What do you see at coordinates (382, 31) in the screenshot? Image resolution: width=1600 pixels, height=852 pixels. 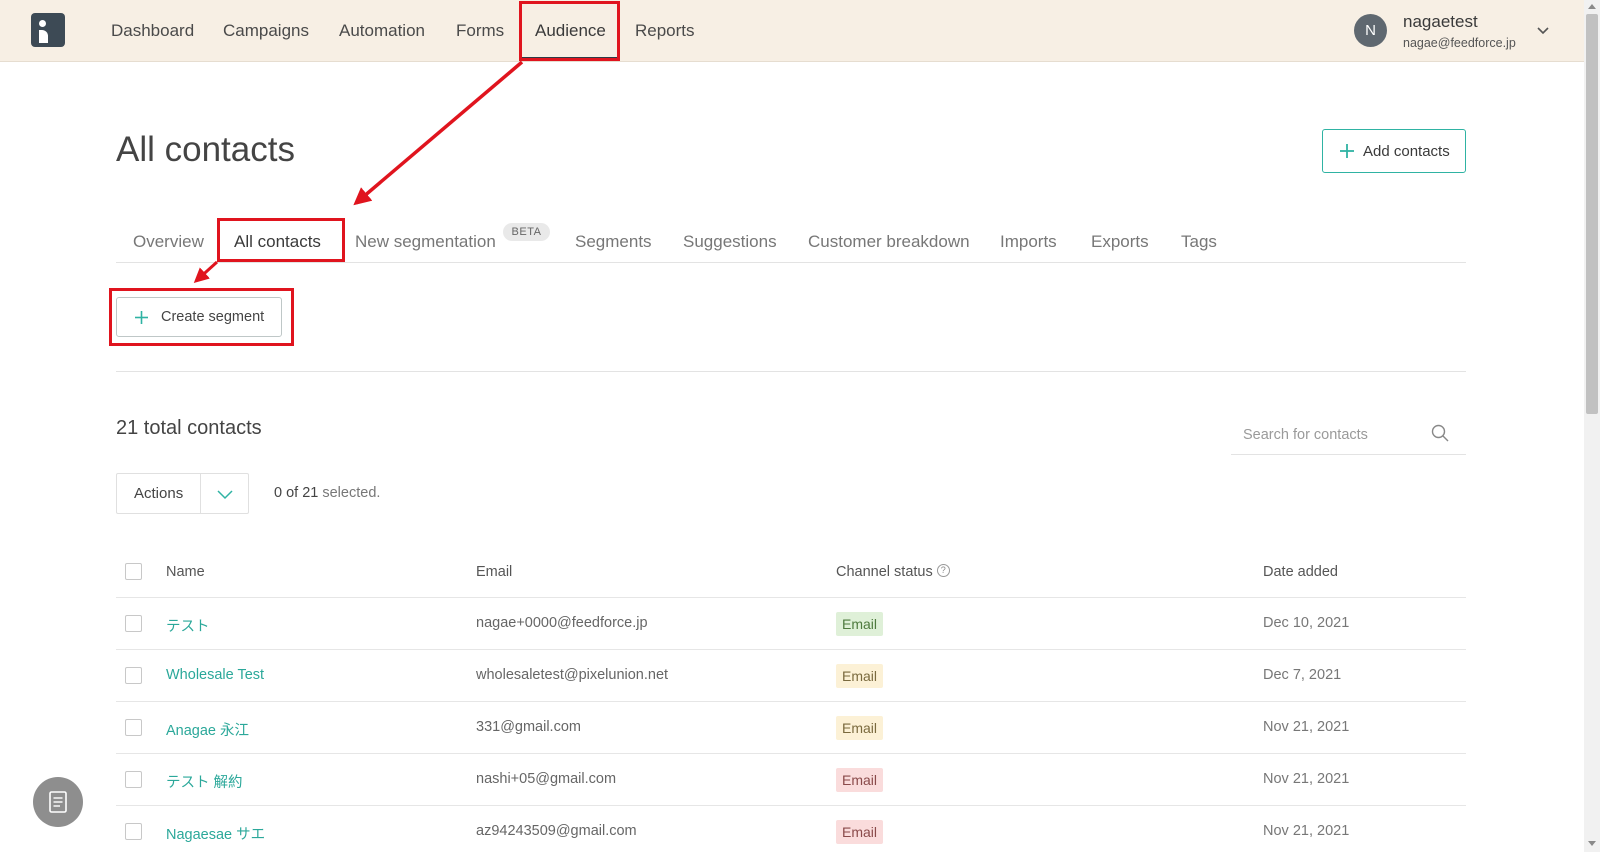 I see `nav-automation: Automation` at bounding box center [382, 31].